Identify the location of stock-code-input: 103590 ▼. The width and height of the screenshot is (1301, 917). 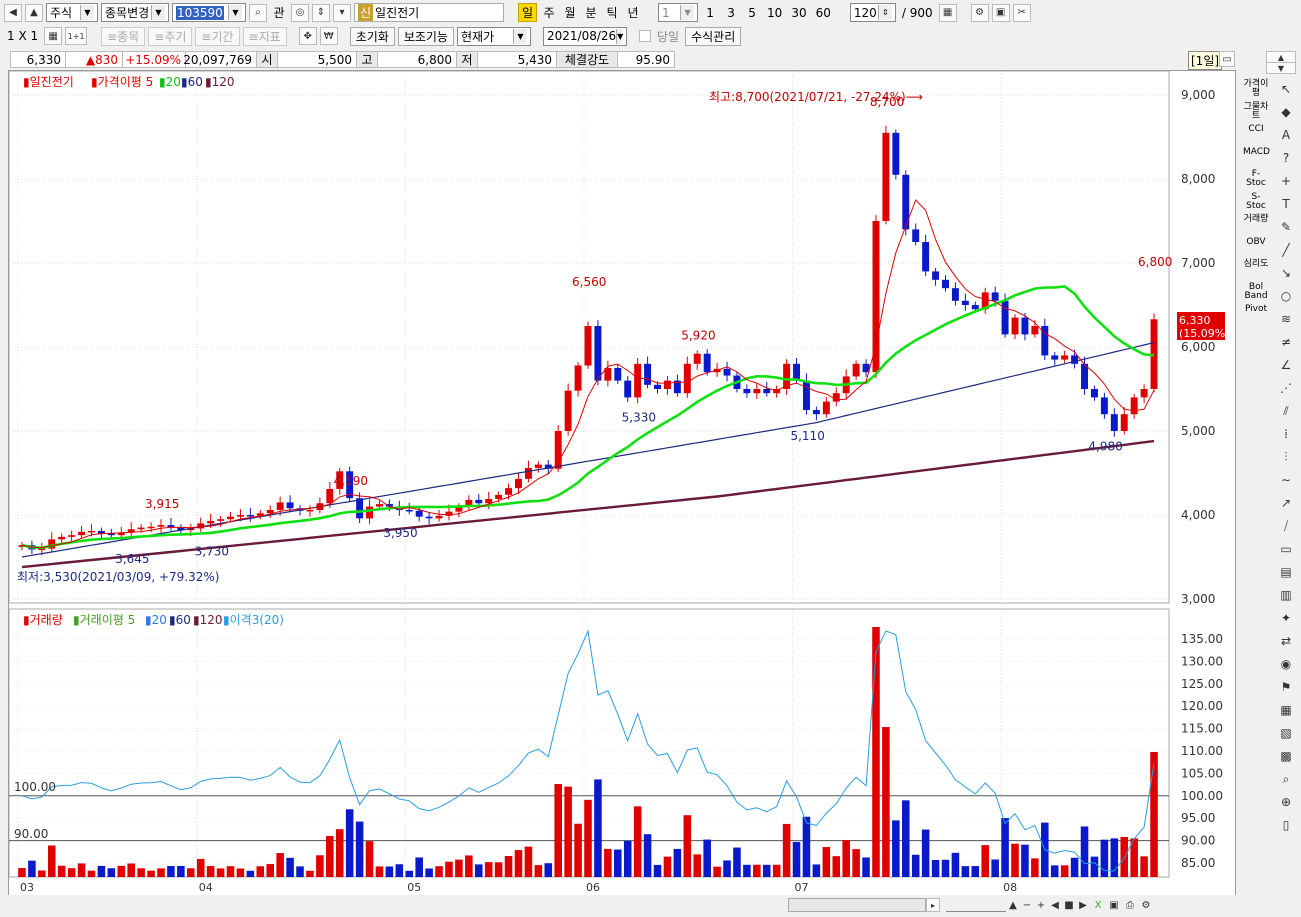
(209, 12).